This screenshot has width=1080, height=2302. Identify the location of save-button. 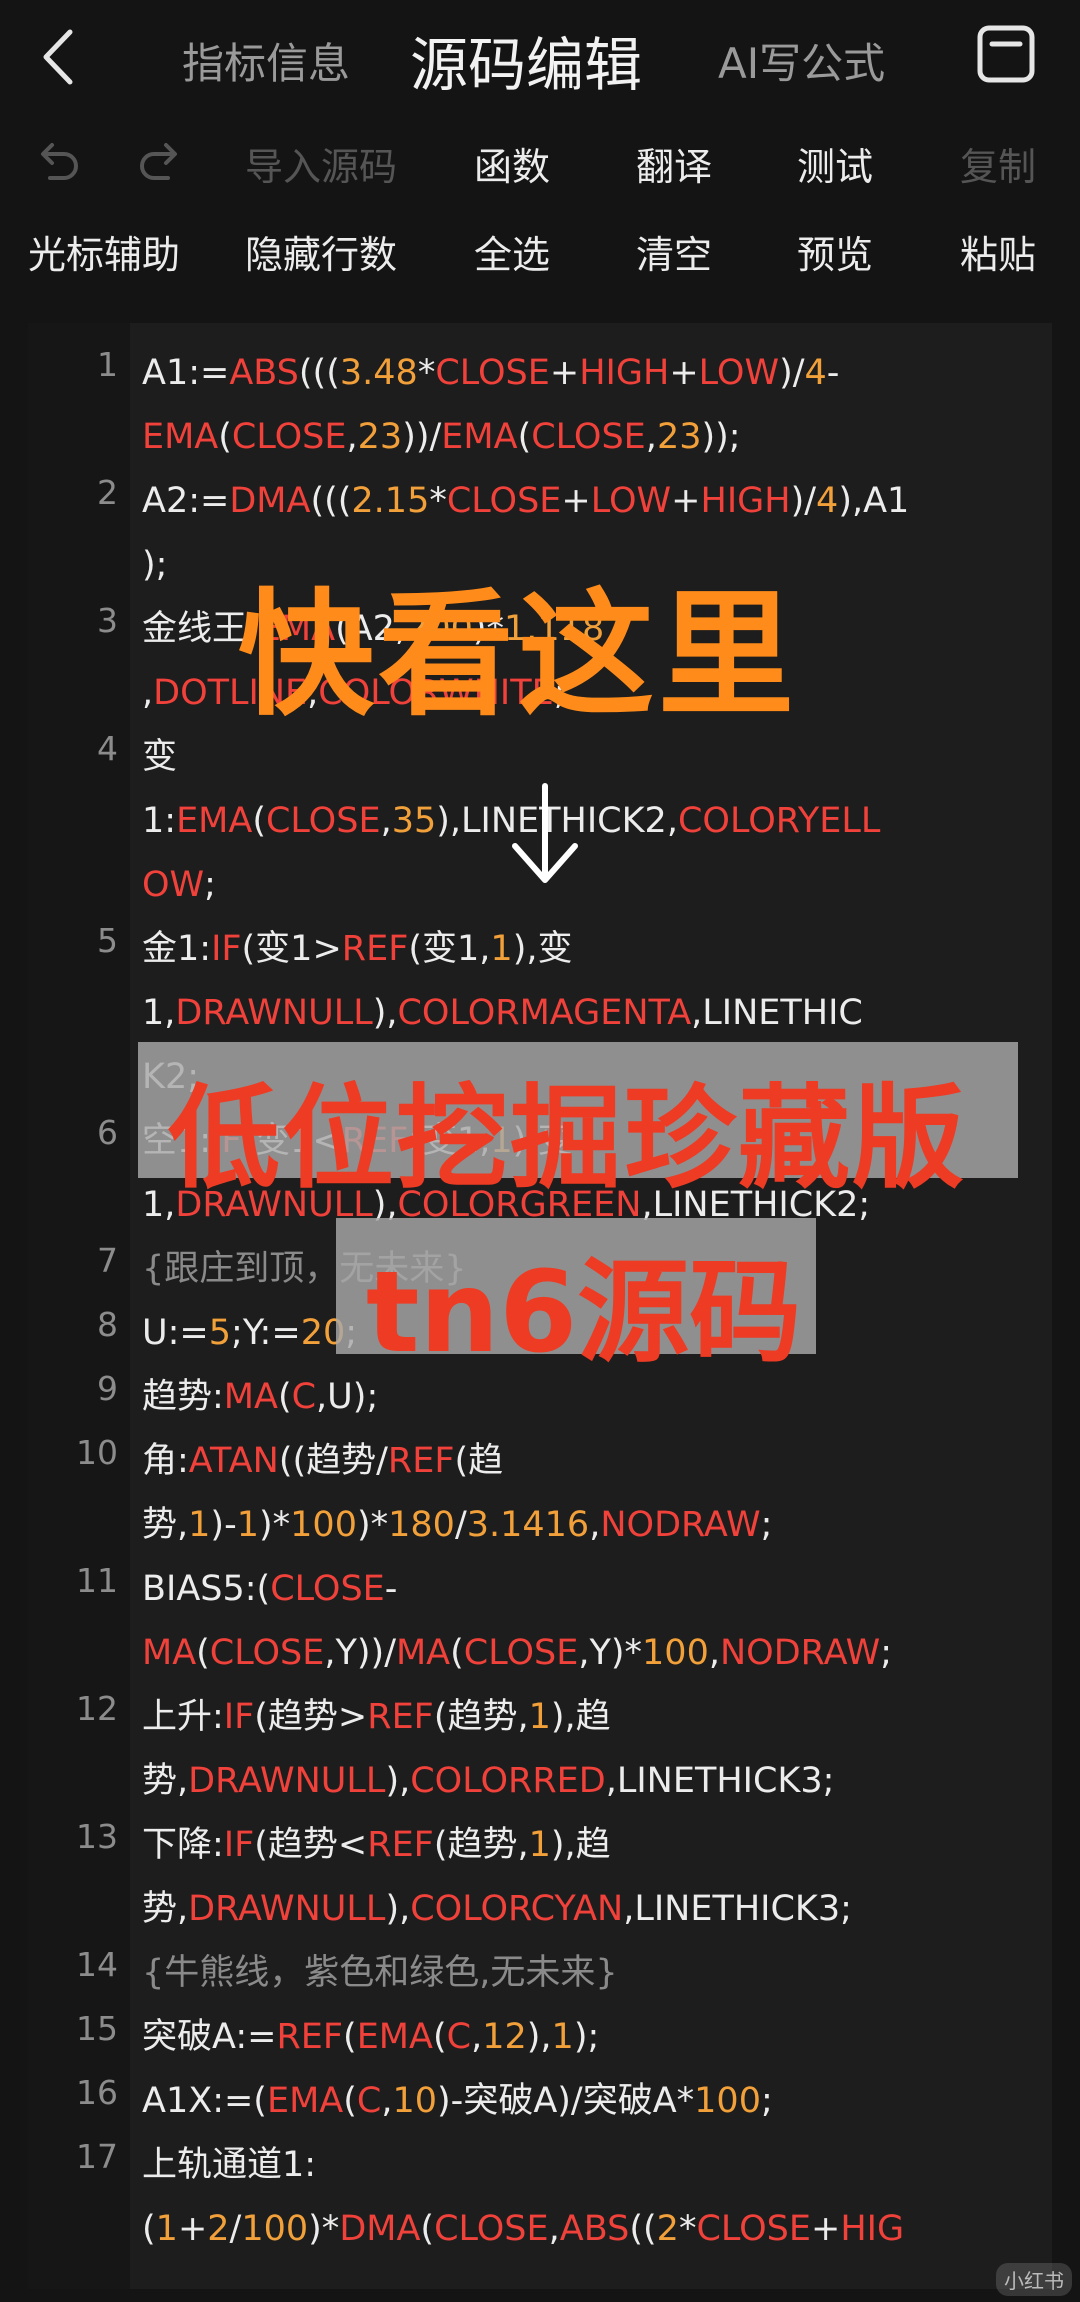
(1006, 54).